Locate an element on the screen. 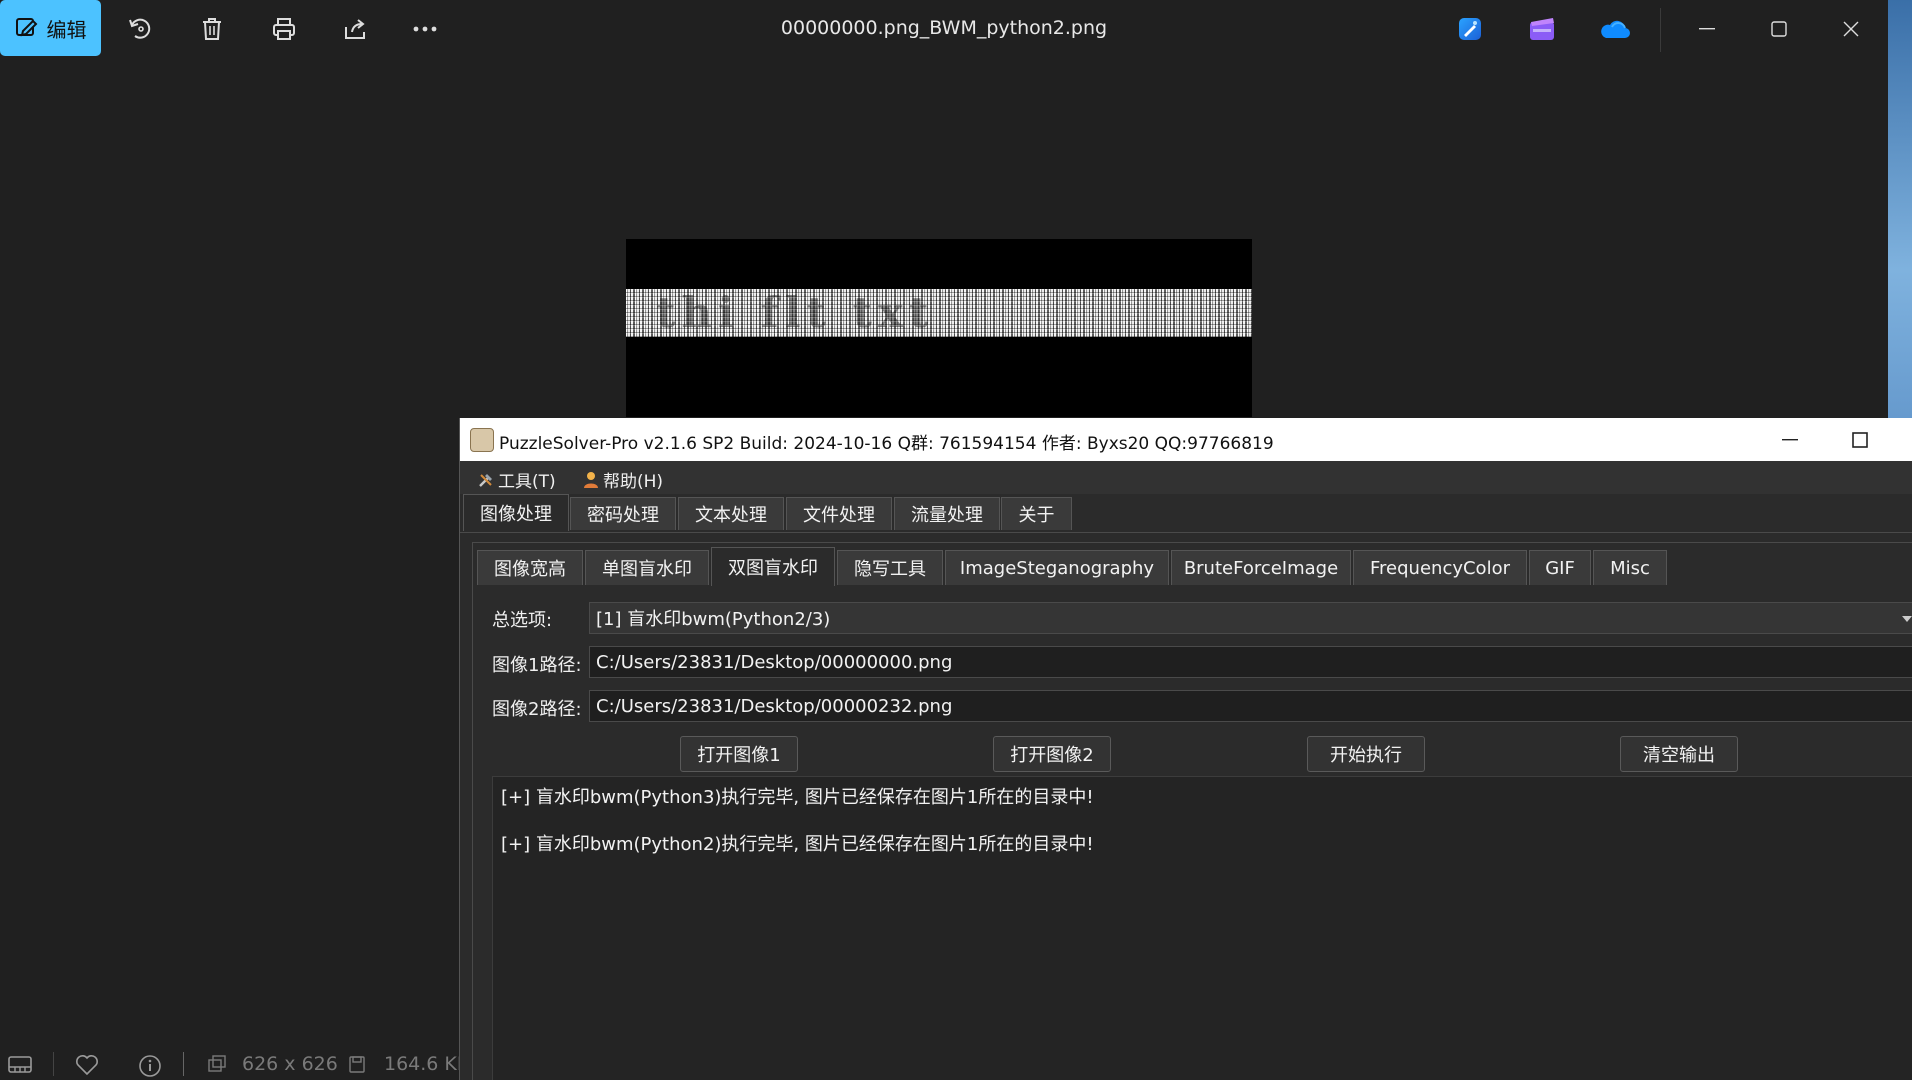 This screenshot has width=1912, height=1080. subtab-bruteforce-image: BruteForceImage is located at coordinates (1261, 567).